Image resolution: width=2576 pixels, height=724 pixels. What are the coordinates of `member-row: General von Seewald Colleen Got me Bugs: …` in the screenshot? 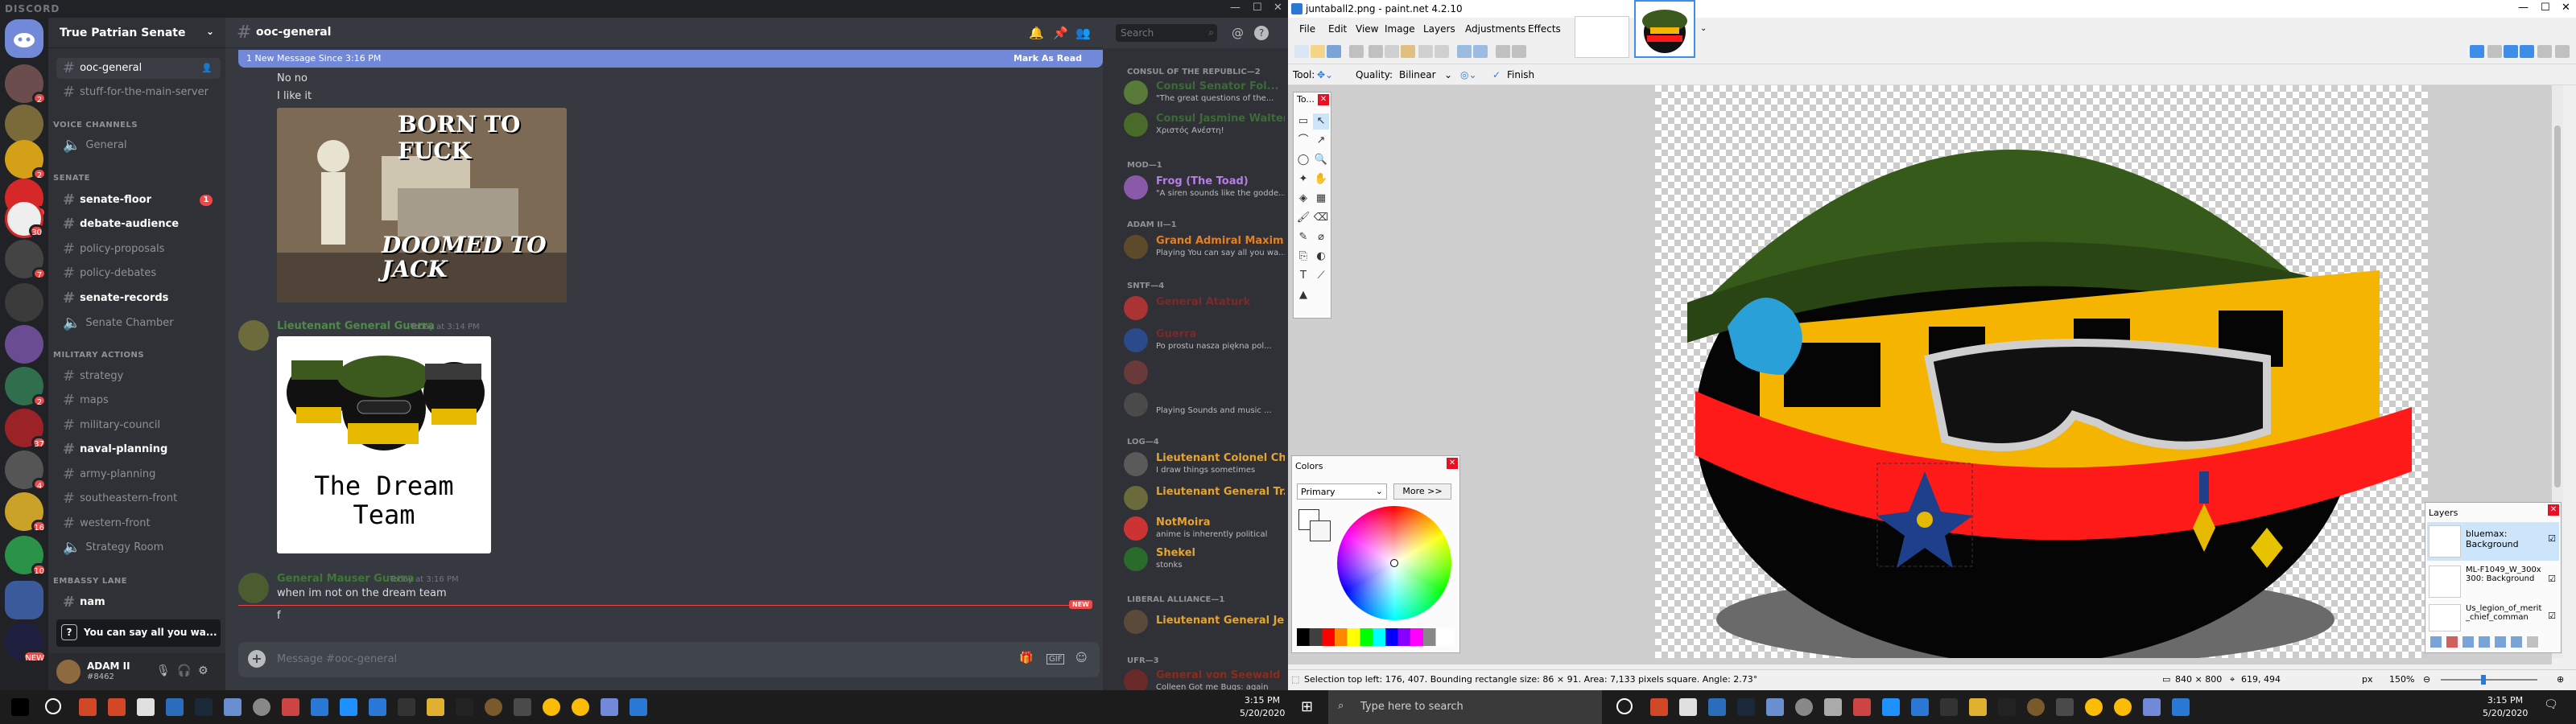 It's located at (1204, 679).